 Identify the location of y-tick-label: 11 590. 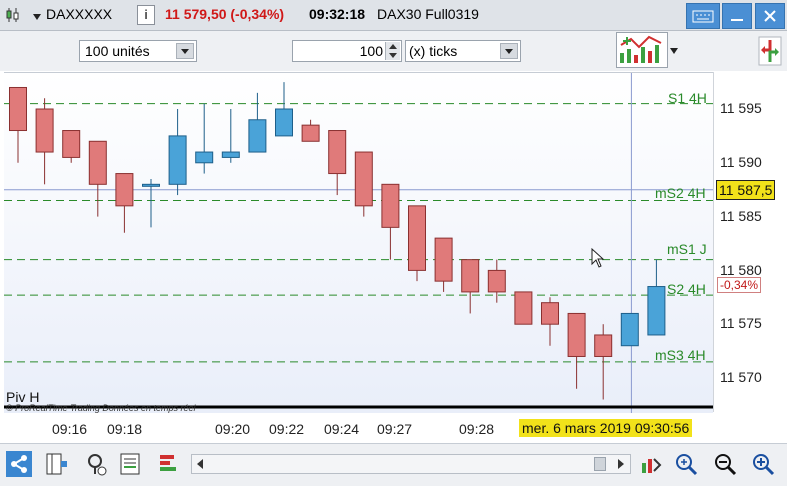
(741, 162).